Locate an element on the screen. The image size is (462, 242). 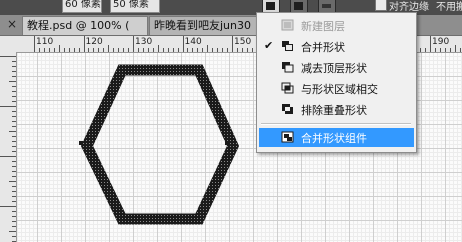
options-overflow-label: 不用搬 is located at coordinates (449, 7).